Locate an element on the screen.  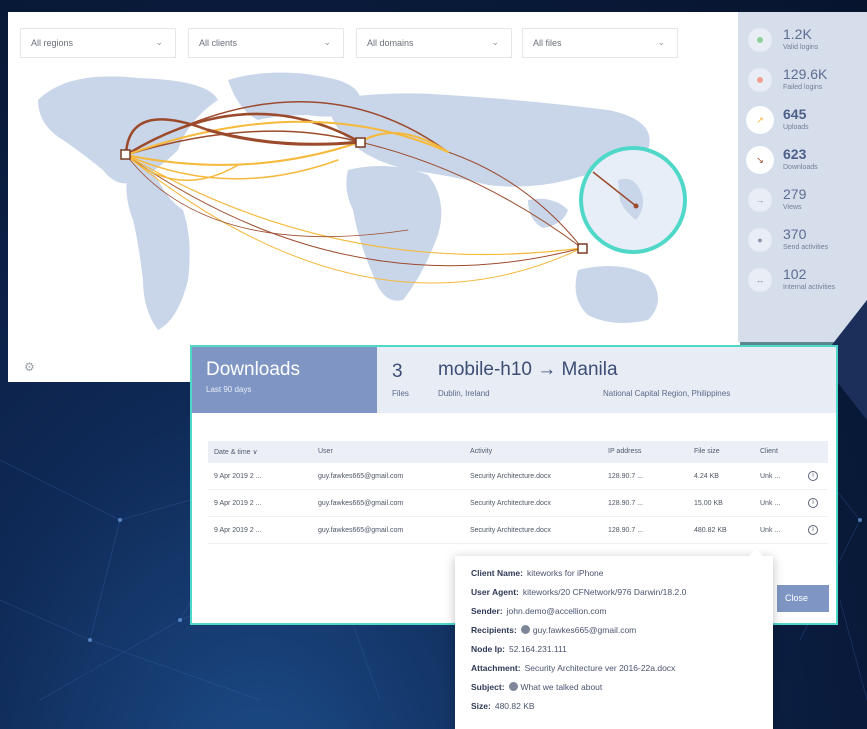
file-filter-label: All files is located at coordinates (547, 43).